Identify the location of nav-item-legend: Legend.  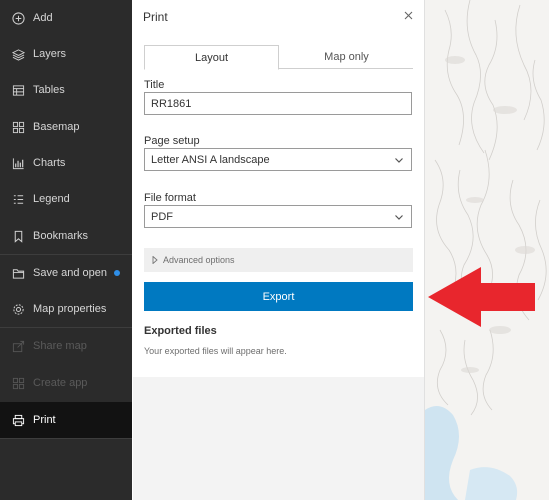
(66, 199).